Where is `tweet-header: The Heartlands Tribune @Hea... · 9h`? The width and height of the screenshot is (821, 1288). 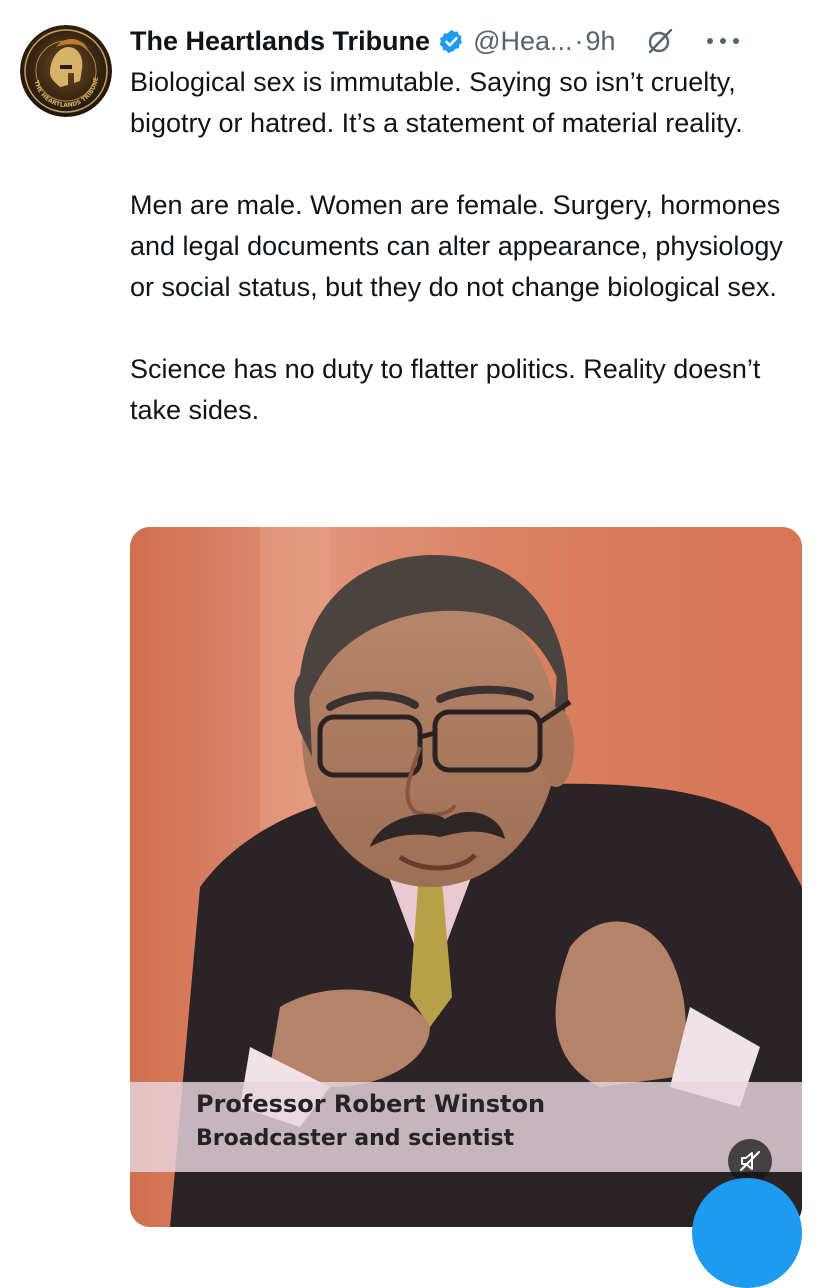 tweet-header: The Heartlands Tribune @Hea... · 9h is located at coordinates (475, 41).